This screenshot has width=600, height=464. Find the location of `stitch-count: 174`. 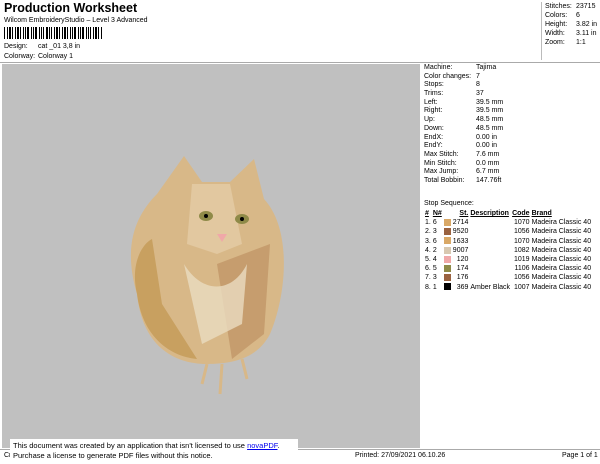

stitch-count: 174 is located at coordinates (462, 269).